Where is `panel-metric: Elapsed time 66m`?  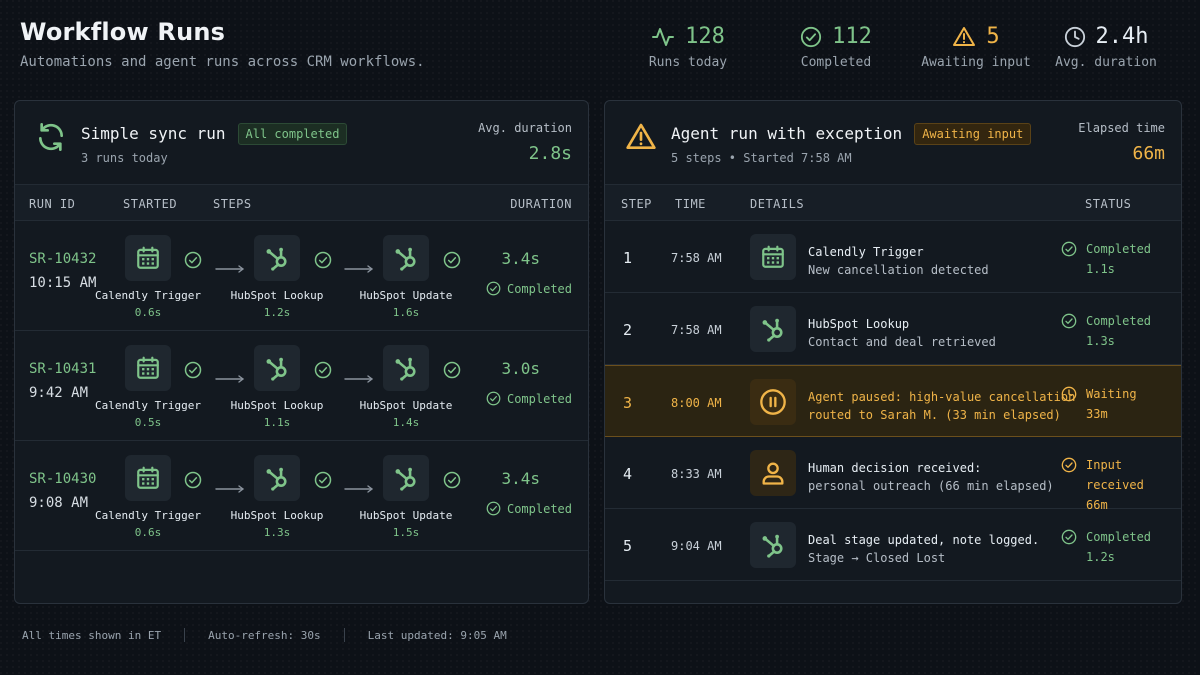
panel-metric: Elapsed time 66m is located at coordinates (1121, 142).